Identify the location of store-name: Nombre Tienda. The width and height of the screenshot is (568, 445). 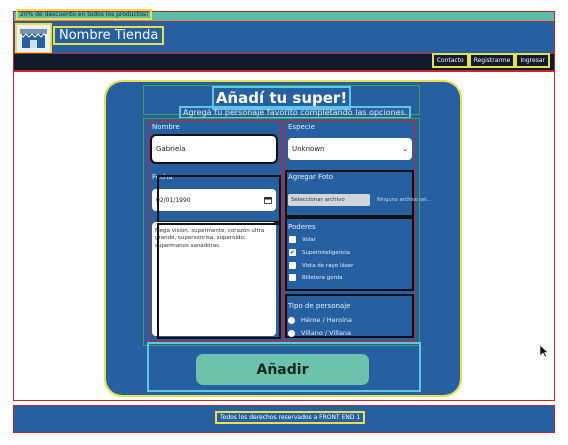
(108, 35).